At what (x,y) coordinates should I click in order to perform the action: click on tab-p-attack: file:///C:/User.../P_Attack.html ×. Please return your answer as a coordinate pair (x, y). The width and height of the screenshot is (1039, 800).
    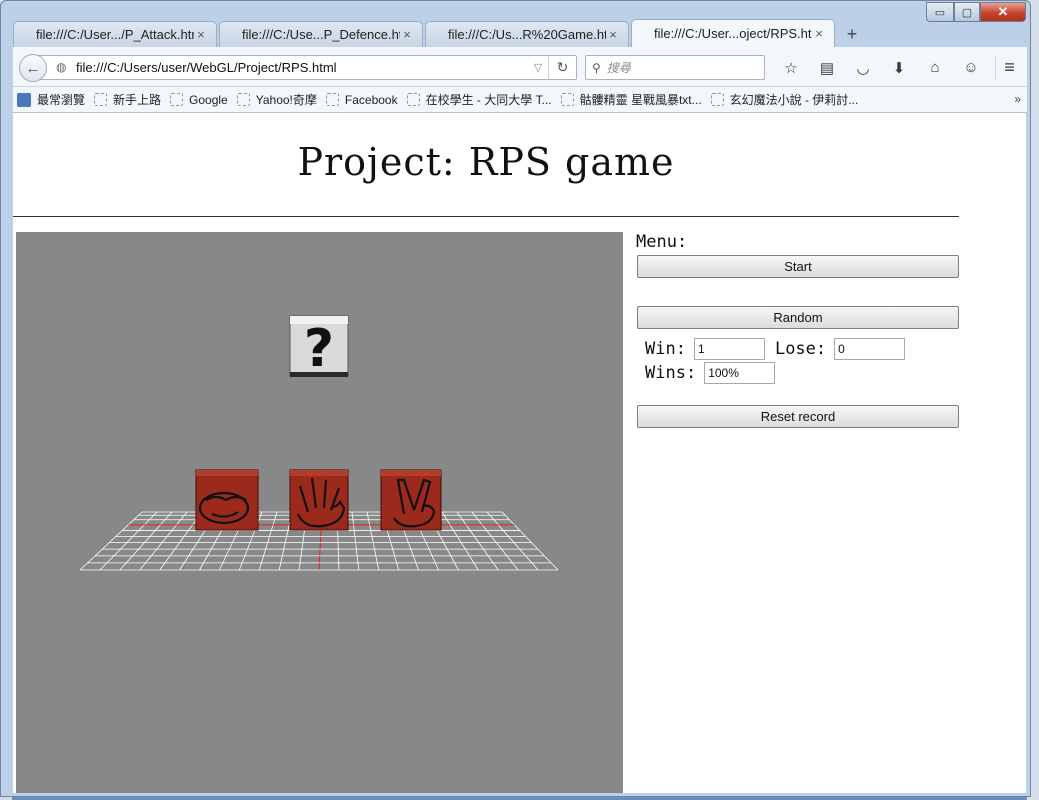
    Looking at the image, I should click on (115, 34).